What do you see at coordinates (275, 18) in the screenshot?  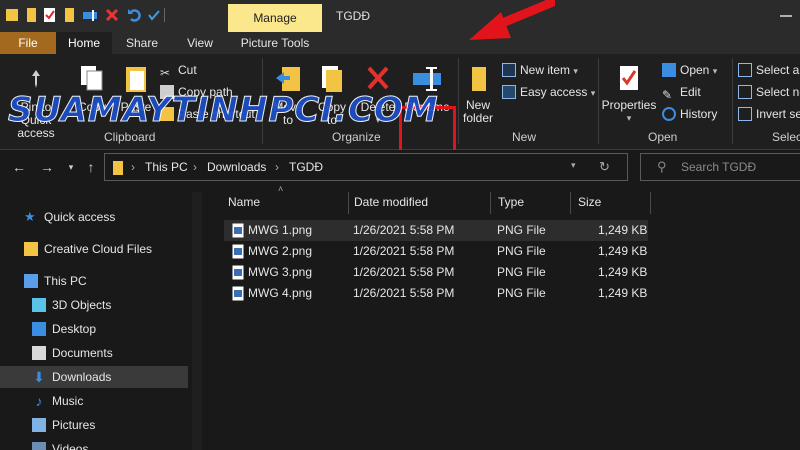 I see `tab-manage: Manage` at bounding box center [275, 18].